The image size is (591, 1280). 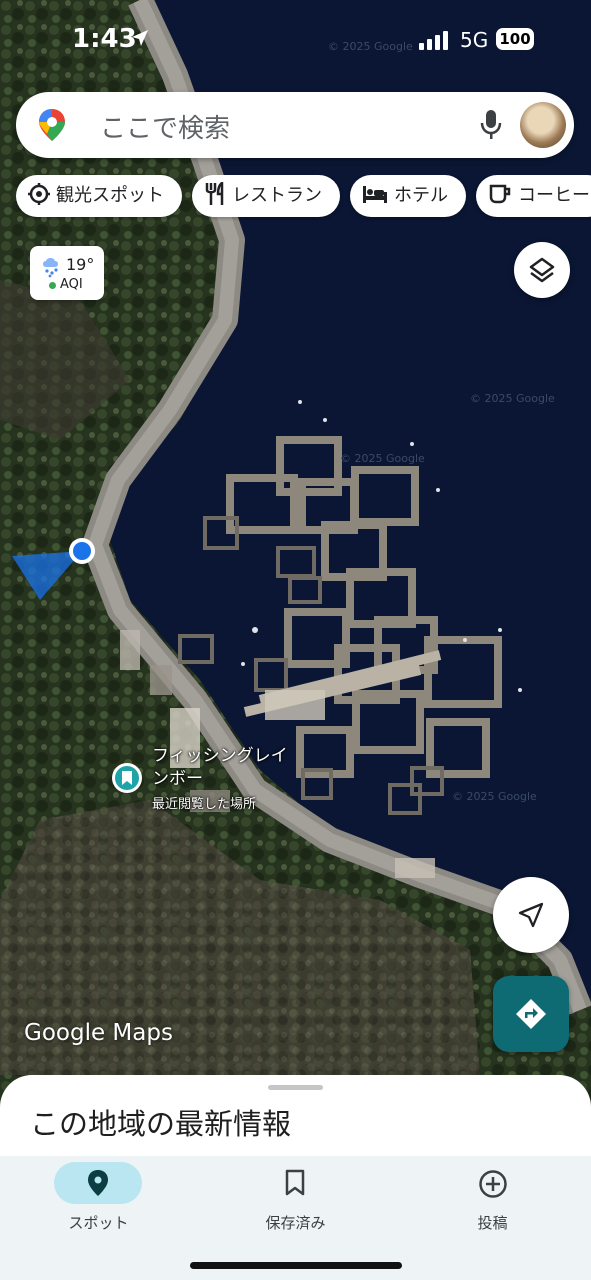 What do you see at coordinates (165, 126) in the screenshot?
I see `search-input: ここで検索` at bounding box center [165, 126].